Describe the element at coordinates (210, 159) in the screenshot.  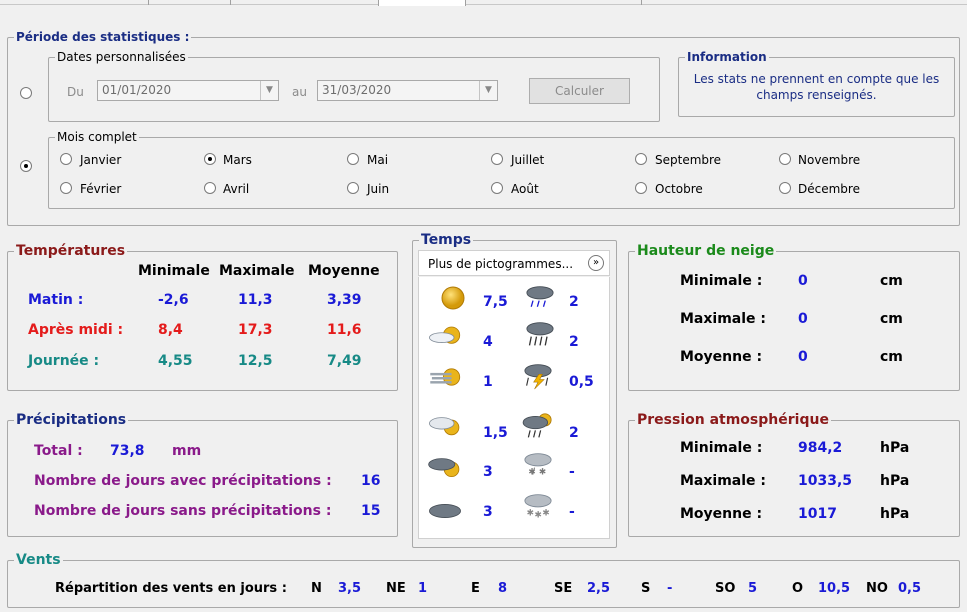
I see `radio-mars` at that location.